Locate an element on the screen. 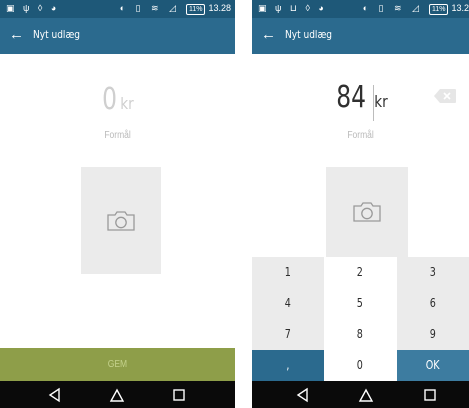  numeric-keypad: 1 2 3 4 5 6 7 8 9 , 0 OK is located at coordinates (360, 319).